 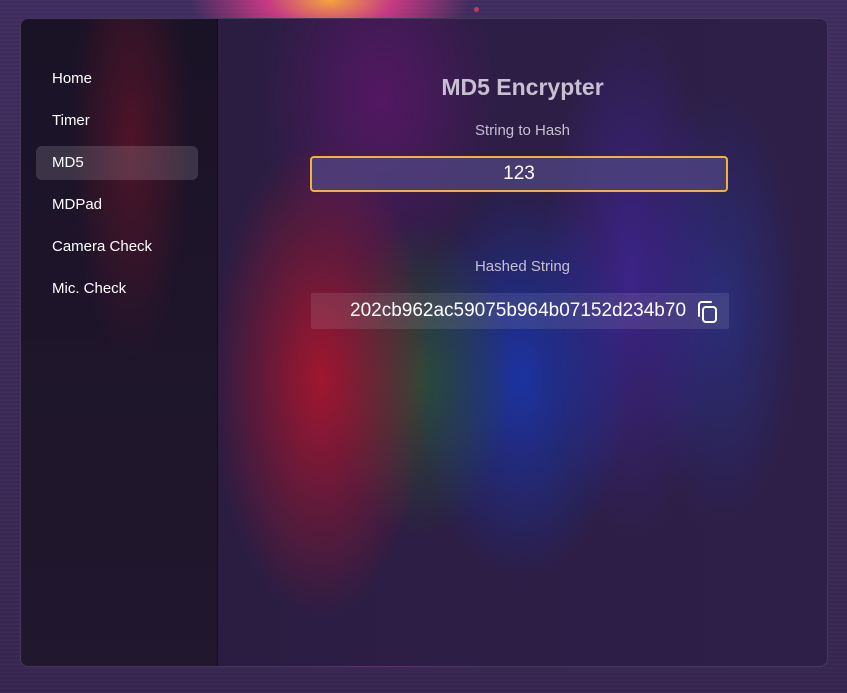 I want to click on sidebar-item-md5: MD5, so click(x=117, y=163).